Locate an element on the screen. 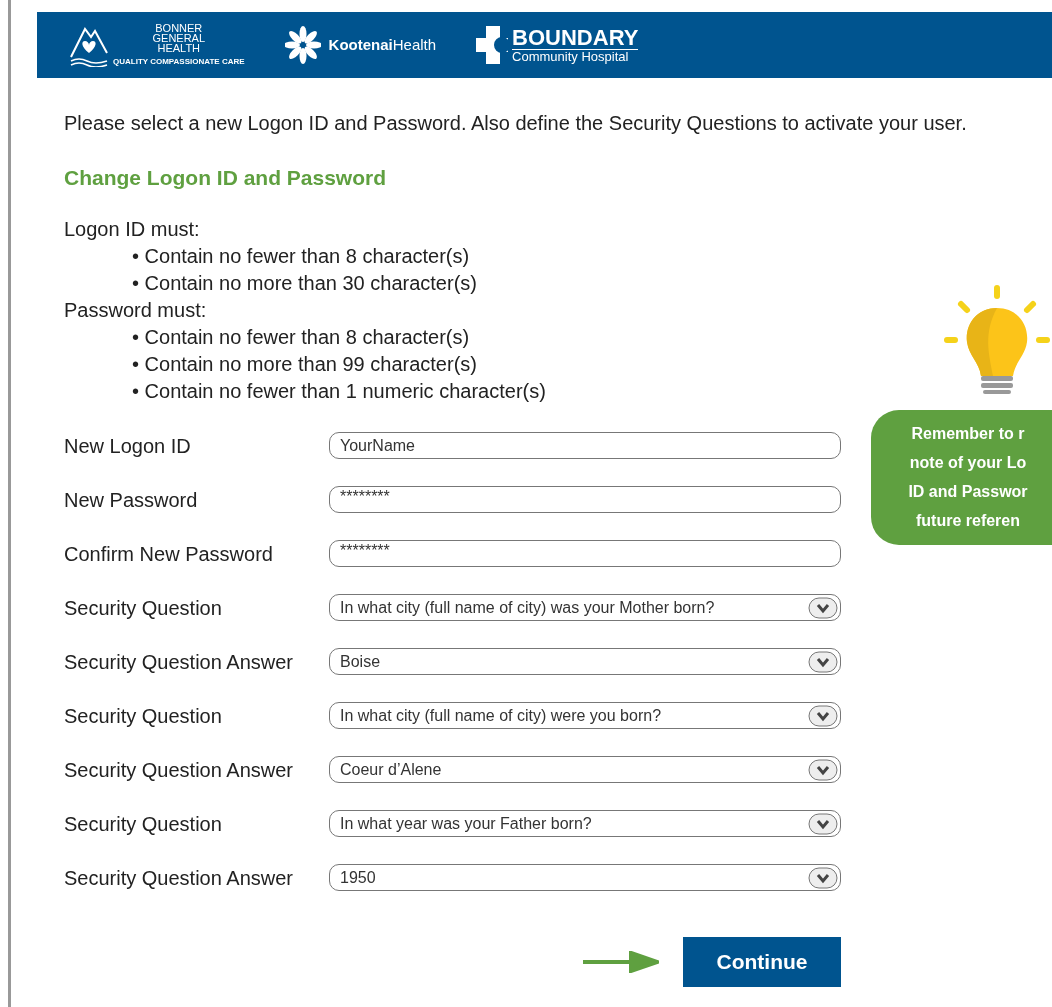  reminder-text: future referen is located at coordinates (968, 521).